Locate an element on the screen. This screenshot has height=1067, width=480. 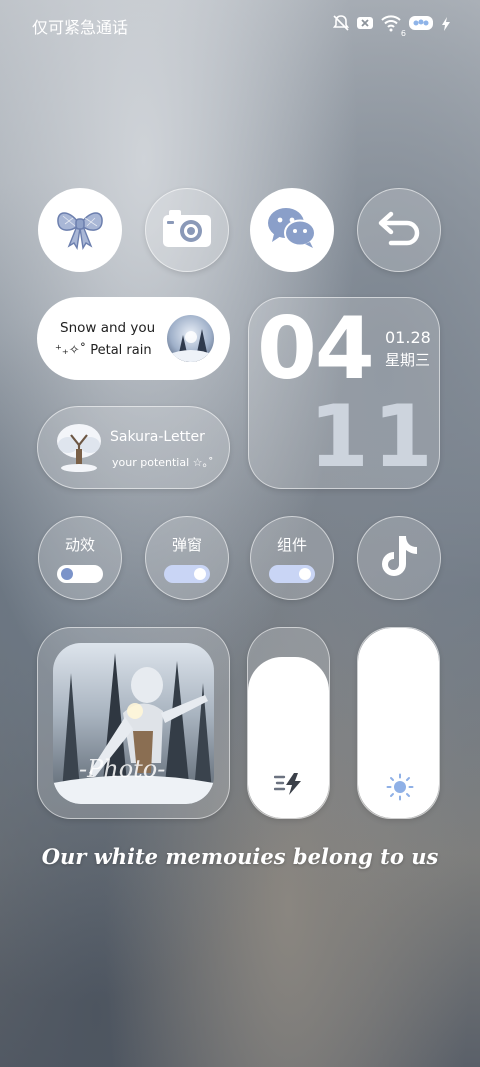
tiktok-app-button is located at coordinates (399, 558).